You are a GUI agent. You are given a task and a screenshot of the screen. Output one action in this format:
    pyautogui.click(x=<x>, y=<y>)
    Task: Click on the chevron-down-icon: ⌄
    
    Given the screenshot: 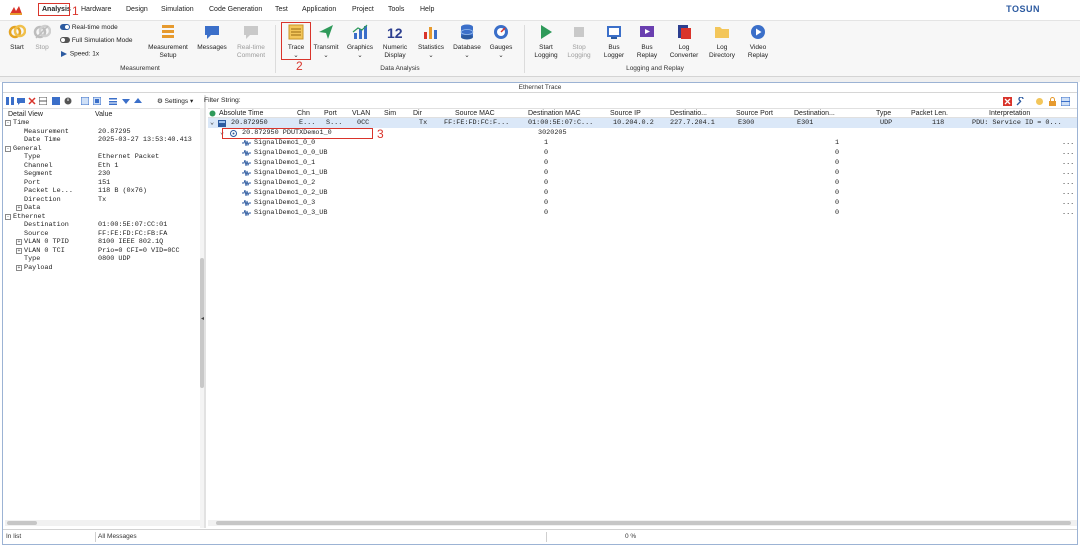 What is the action you would take?
    pyautogui.click(x=212, y=123)
    